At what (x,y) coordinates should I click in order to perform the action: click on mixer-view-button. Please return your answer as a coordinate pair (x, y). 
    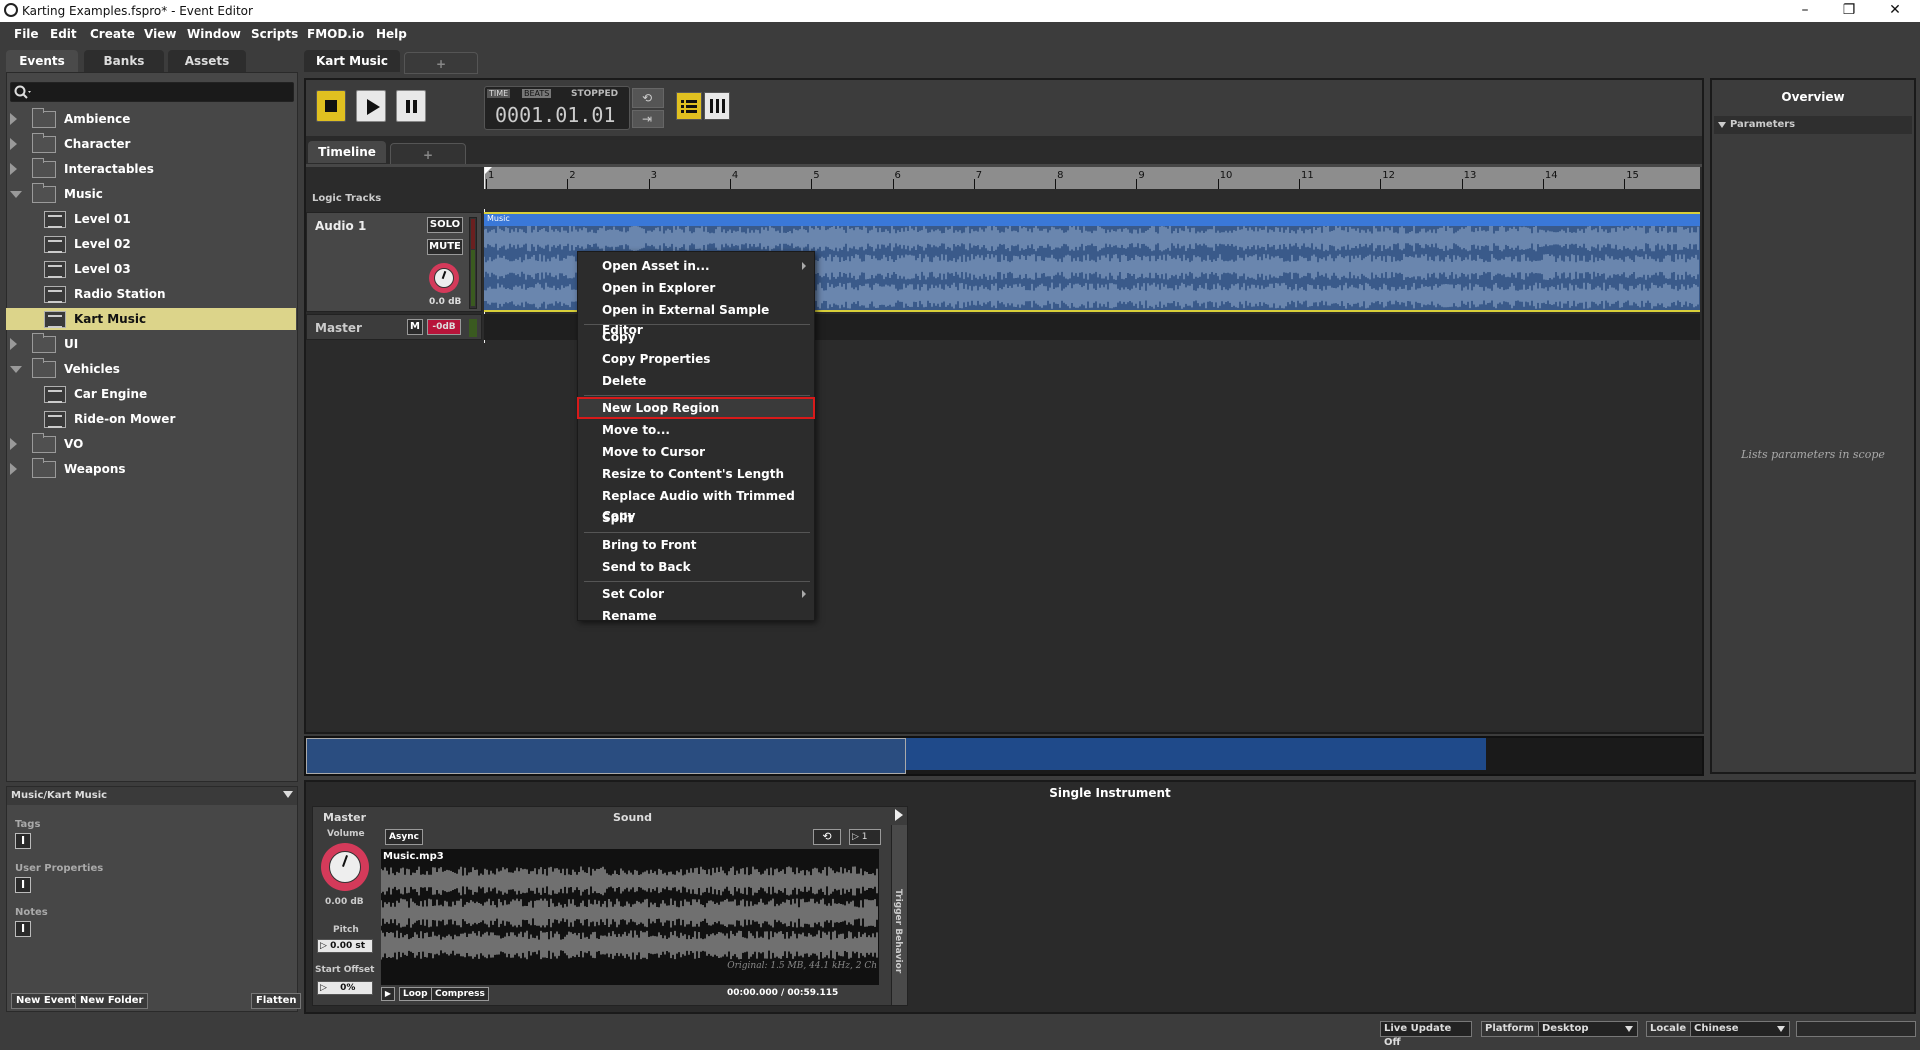
    Looking at the image, I should click on (717, 106).